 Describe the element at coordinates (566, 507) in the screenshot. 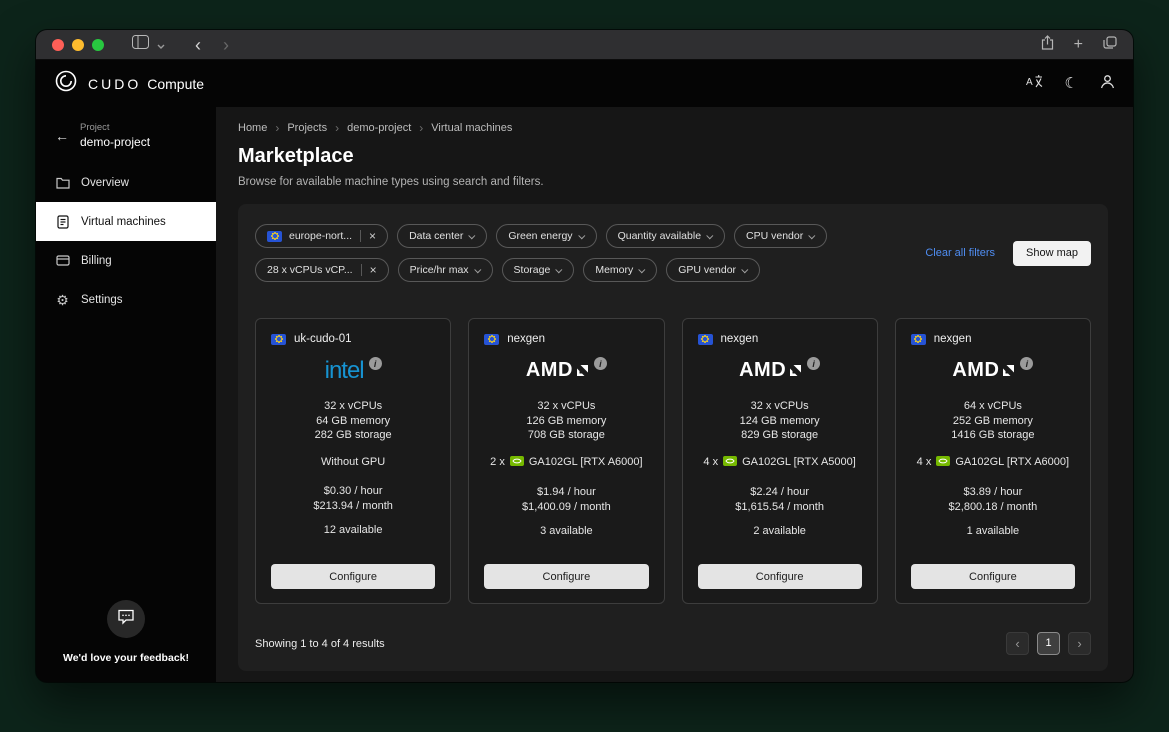

I see `price-month: $1,400.09 / month` at that location.